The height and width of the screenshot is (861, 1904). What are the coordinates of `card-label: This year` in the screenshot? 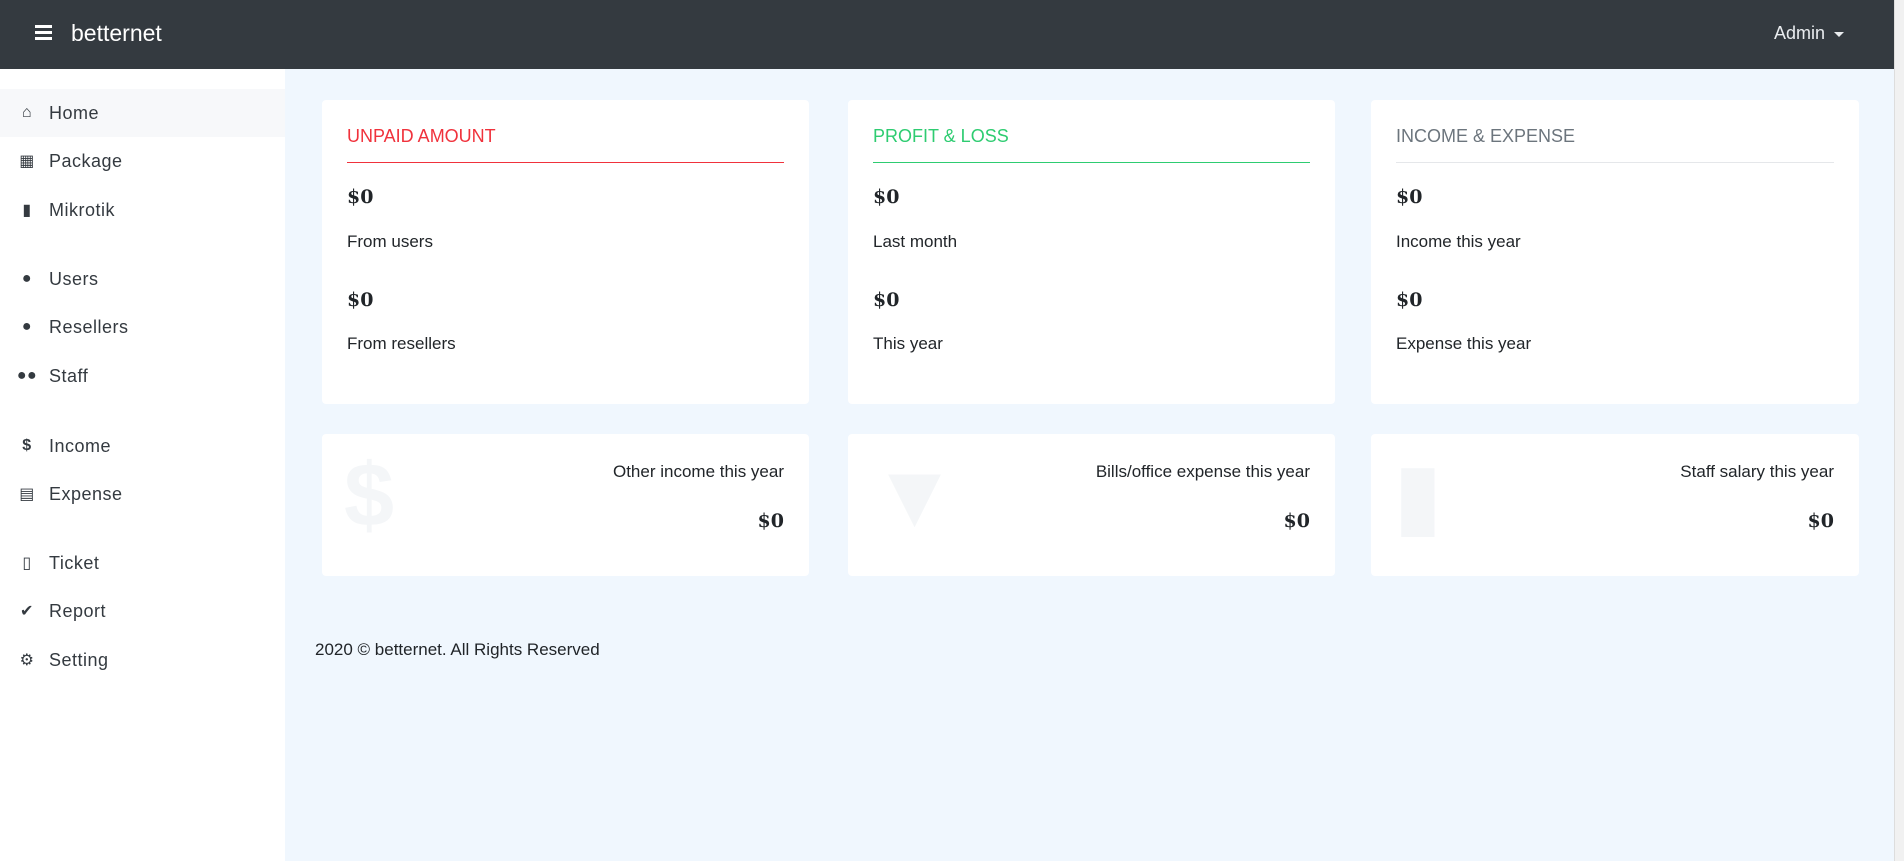 It's located at (908, 343).